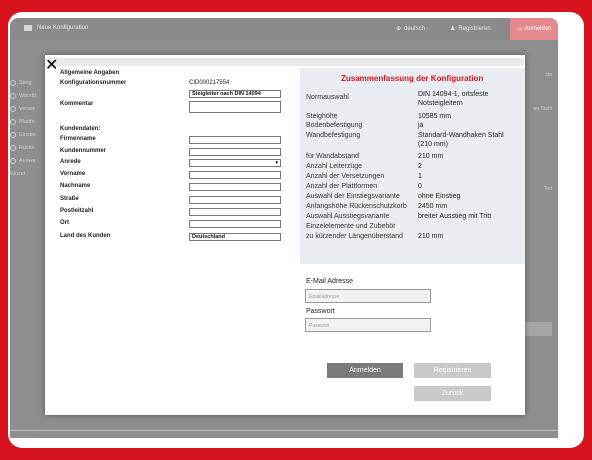  I want to click on summary-value: ja, so click(421, 125).